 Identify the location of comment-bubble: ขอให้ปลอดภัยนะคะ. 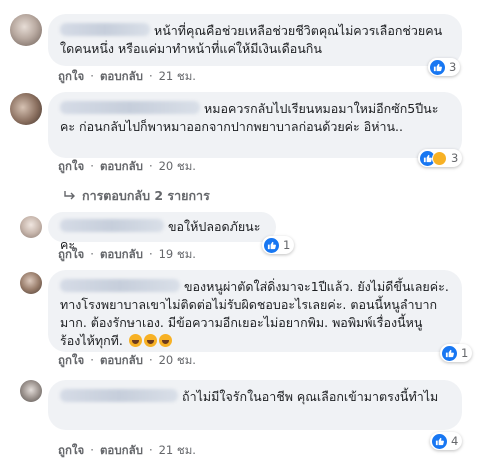
(162, 232).